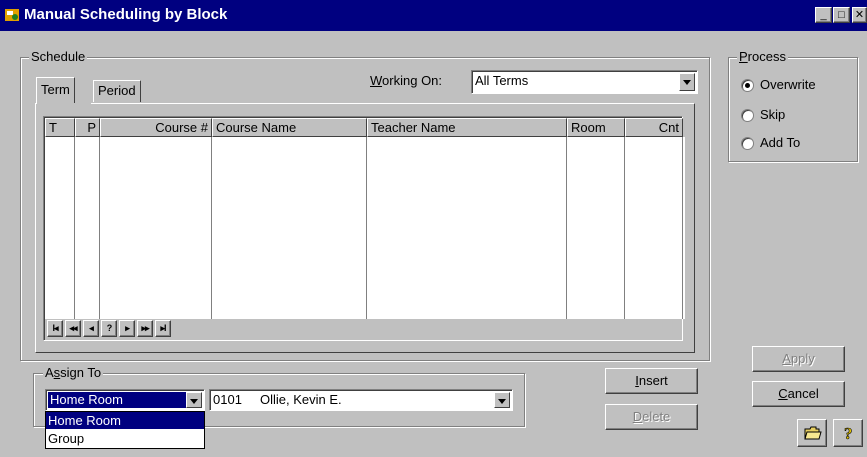  What do you see at coordinates (64, 104) in the screenshot?
I see `active-tab-join` at bounding box center [64, 104].